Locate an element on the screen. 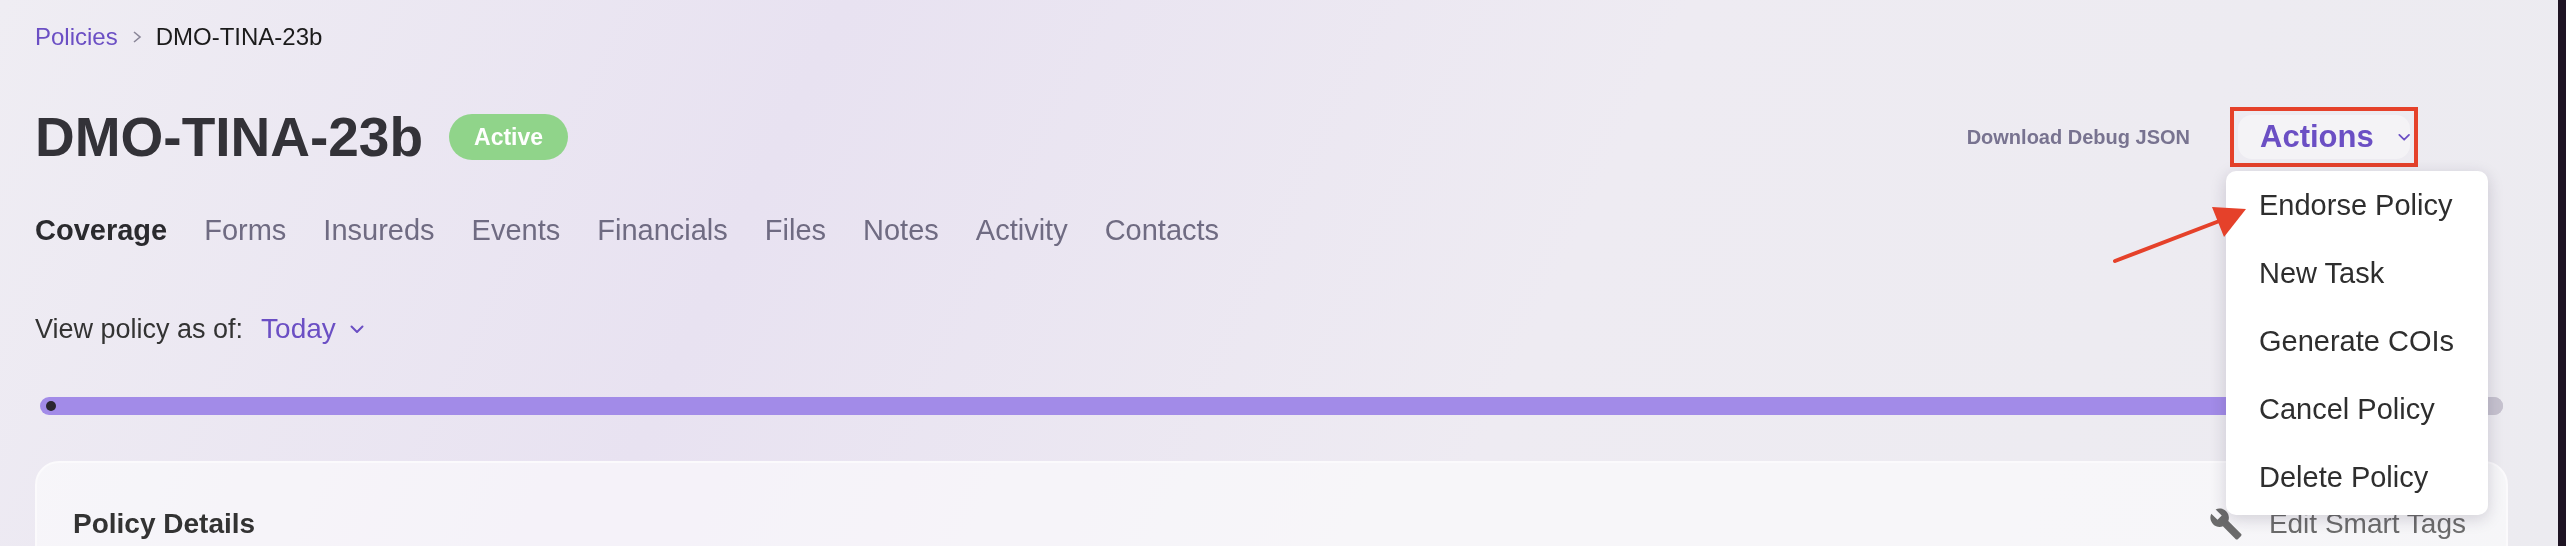 The width and height of the screenshot is (2566, 546). actions-button: Actions is located at coordinates (2324, 137).